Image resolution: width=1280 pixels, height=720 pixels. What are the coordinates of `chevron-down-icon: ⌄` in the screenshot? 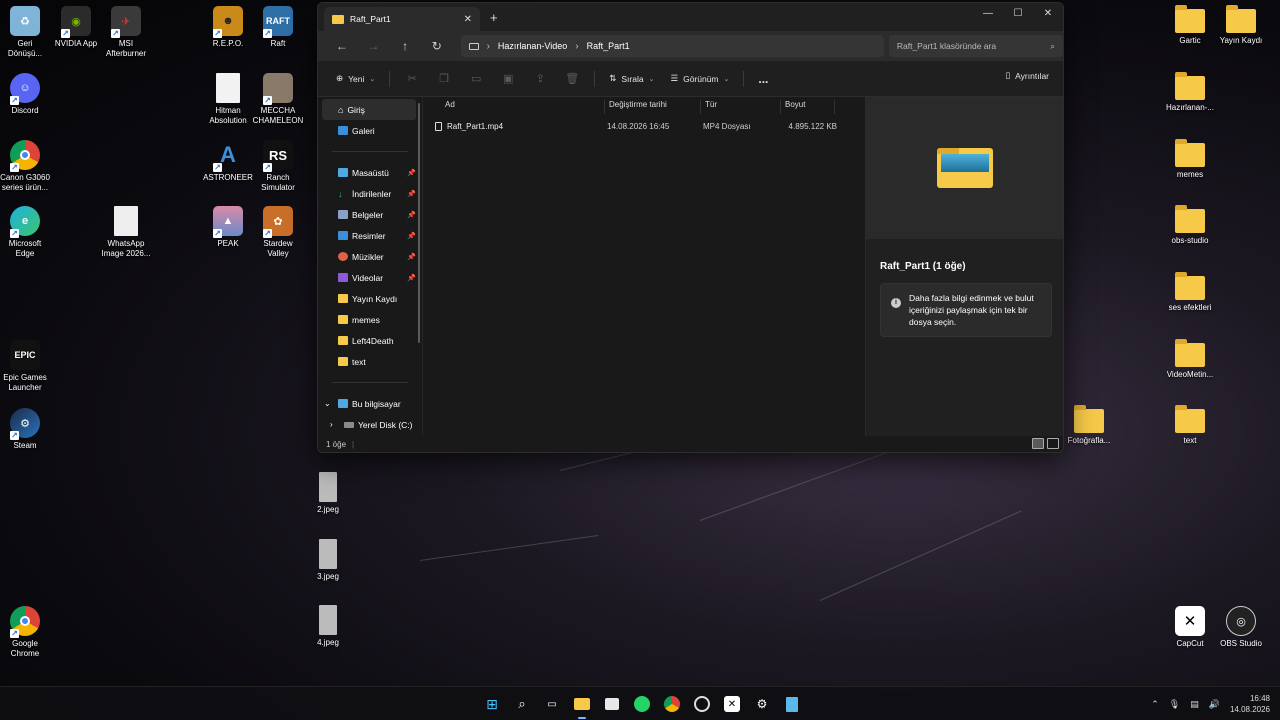 It's located at (329, 403).